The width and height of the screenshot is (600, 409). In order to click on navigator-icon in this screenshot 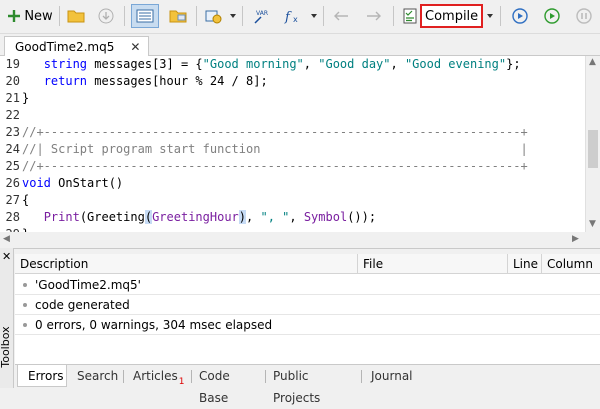, I will do `click(145, 16)`.